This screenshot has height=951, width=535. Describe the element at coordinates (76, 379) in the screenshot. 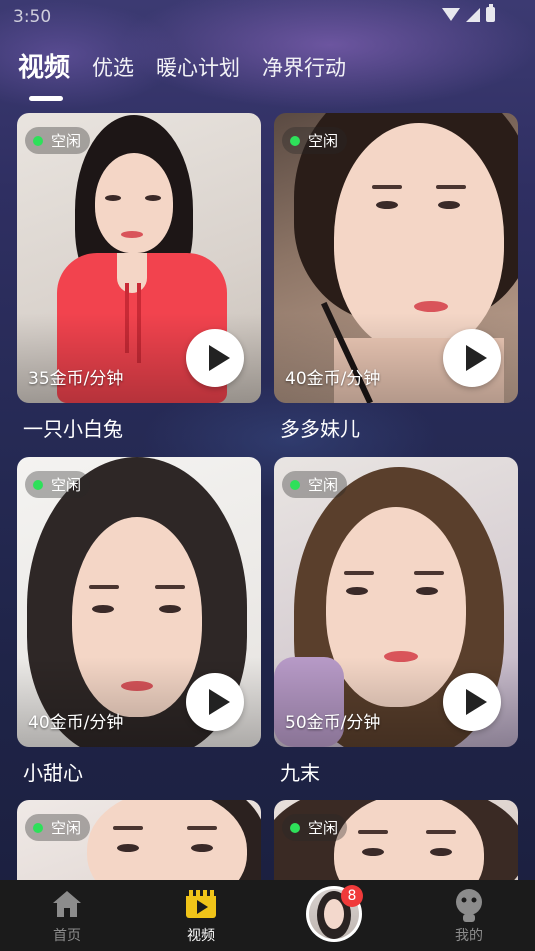

I see `price-label: 35金币/分钟` at that location.